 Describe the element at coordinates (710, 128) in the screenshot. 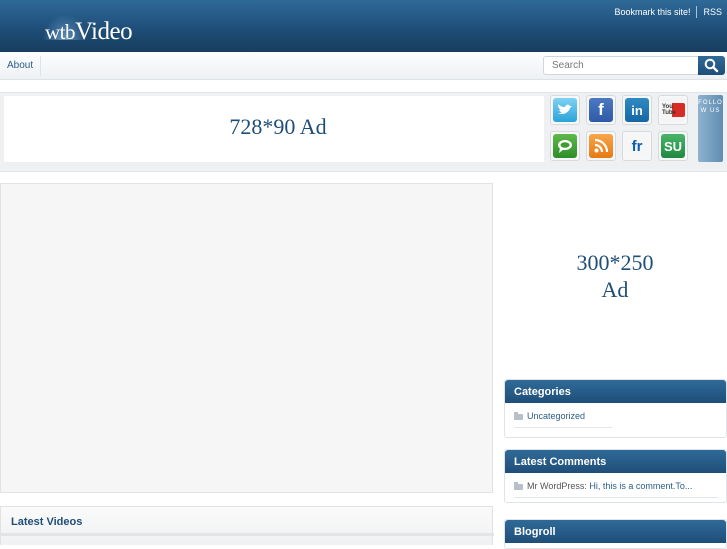

I see `follow-us-tab: FOLLOW US` at that location.